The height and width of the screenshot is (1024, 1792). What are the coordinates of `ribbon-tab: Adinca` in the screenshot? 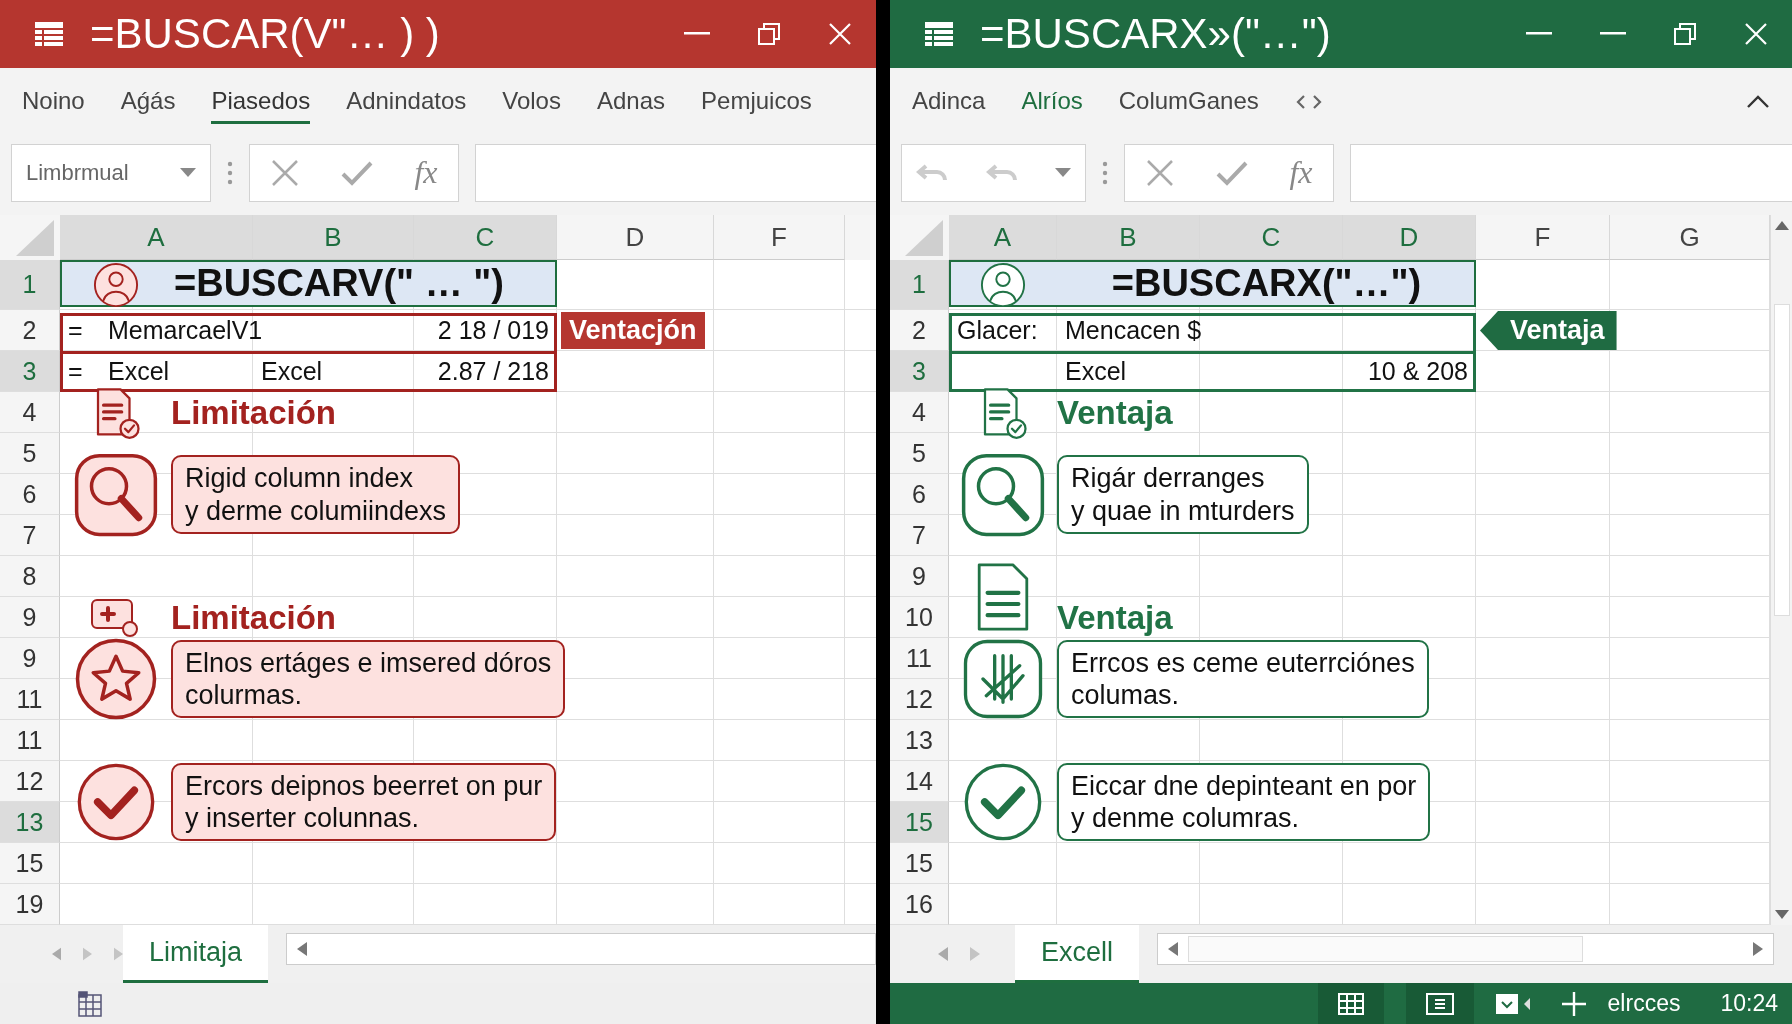 It's located at (949, 101).